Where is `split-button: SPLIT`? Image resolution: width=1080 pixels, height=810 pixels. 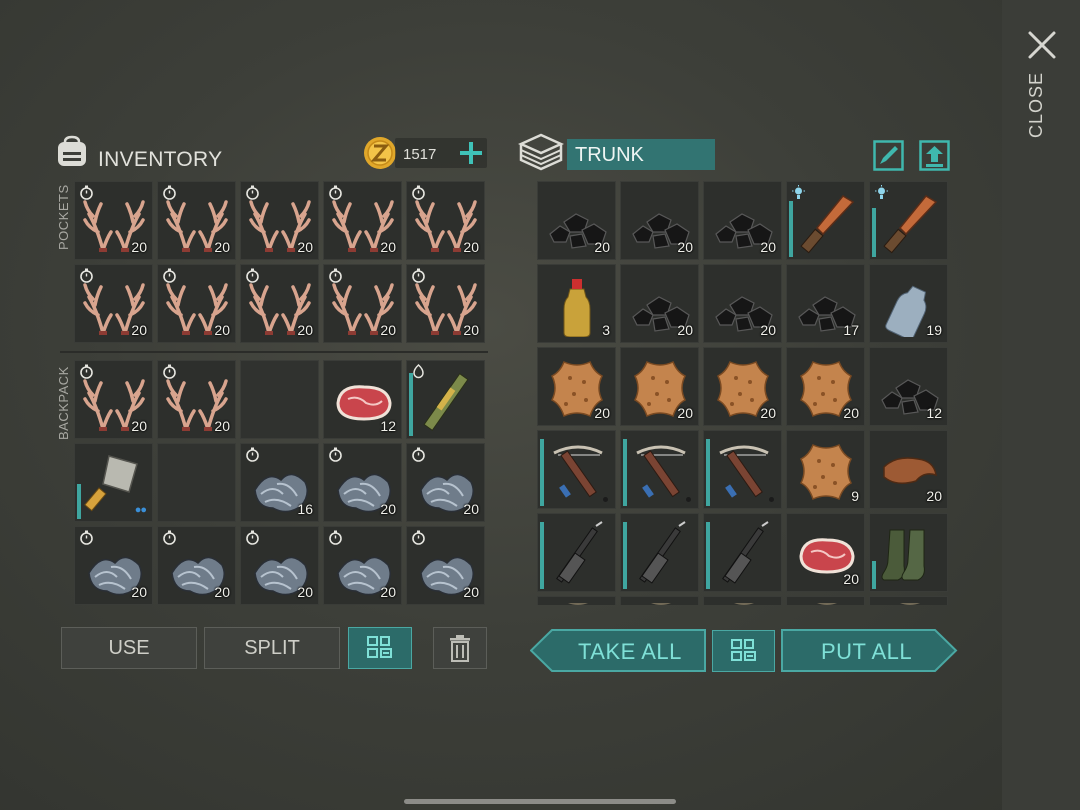
split-button: SPLIT is located at coordinates (272, 648).